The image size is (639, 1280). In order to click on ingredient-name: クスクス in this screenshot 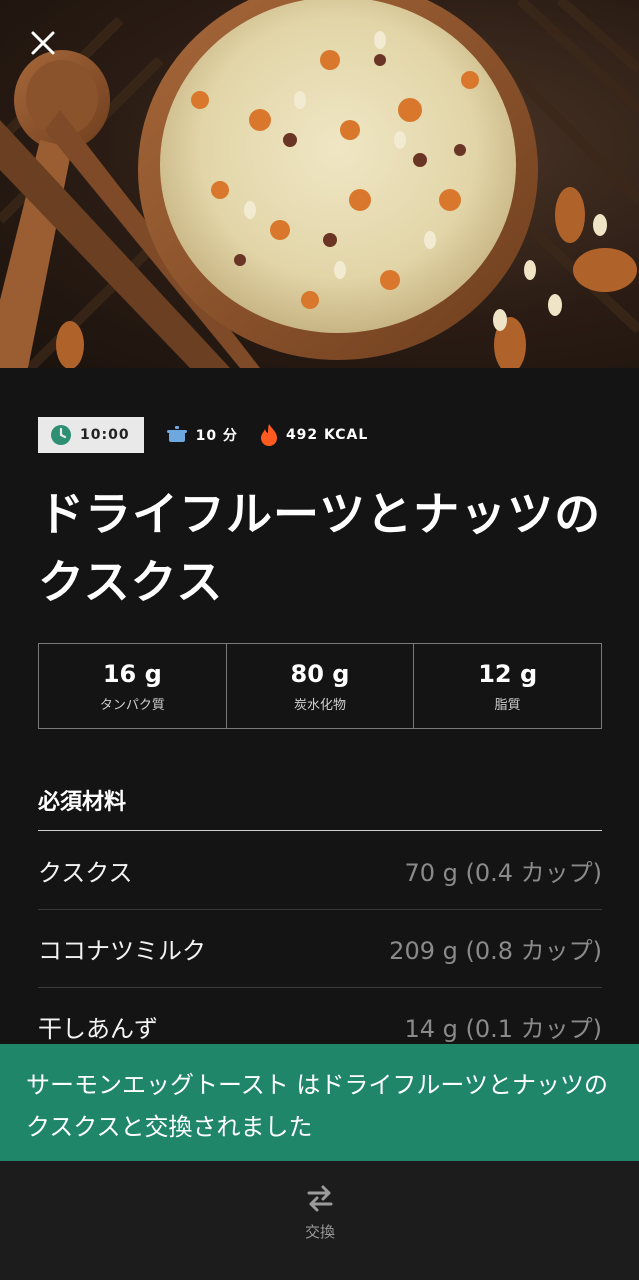, I will do `click(85, 873)`.